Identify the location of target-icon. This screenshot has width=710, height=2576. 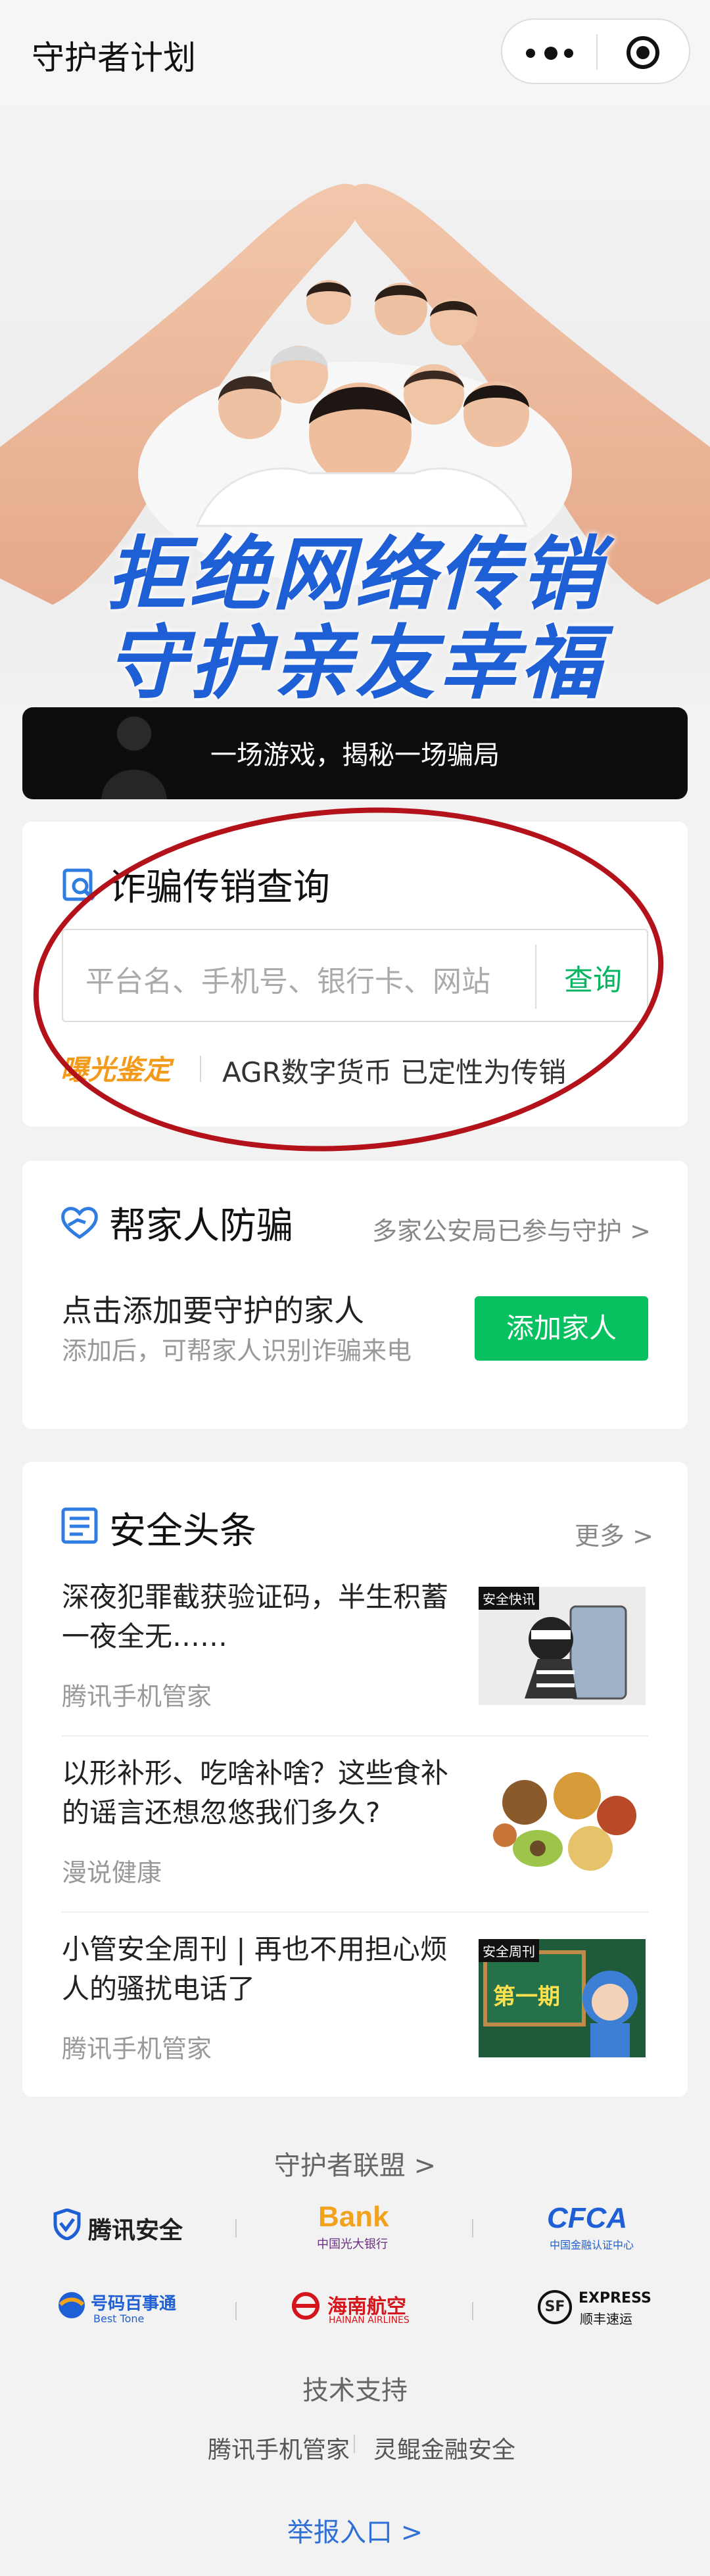
(643, 53).